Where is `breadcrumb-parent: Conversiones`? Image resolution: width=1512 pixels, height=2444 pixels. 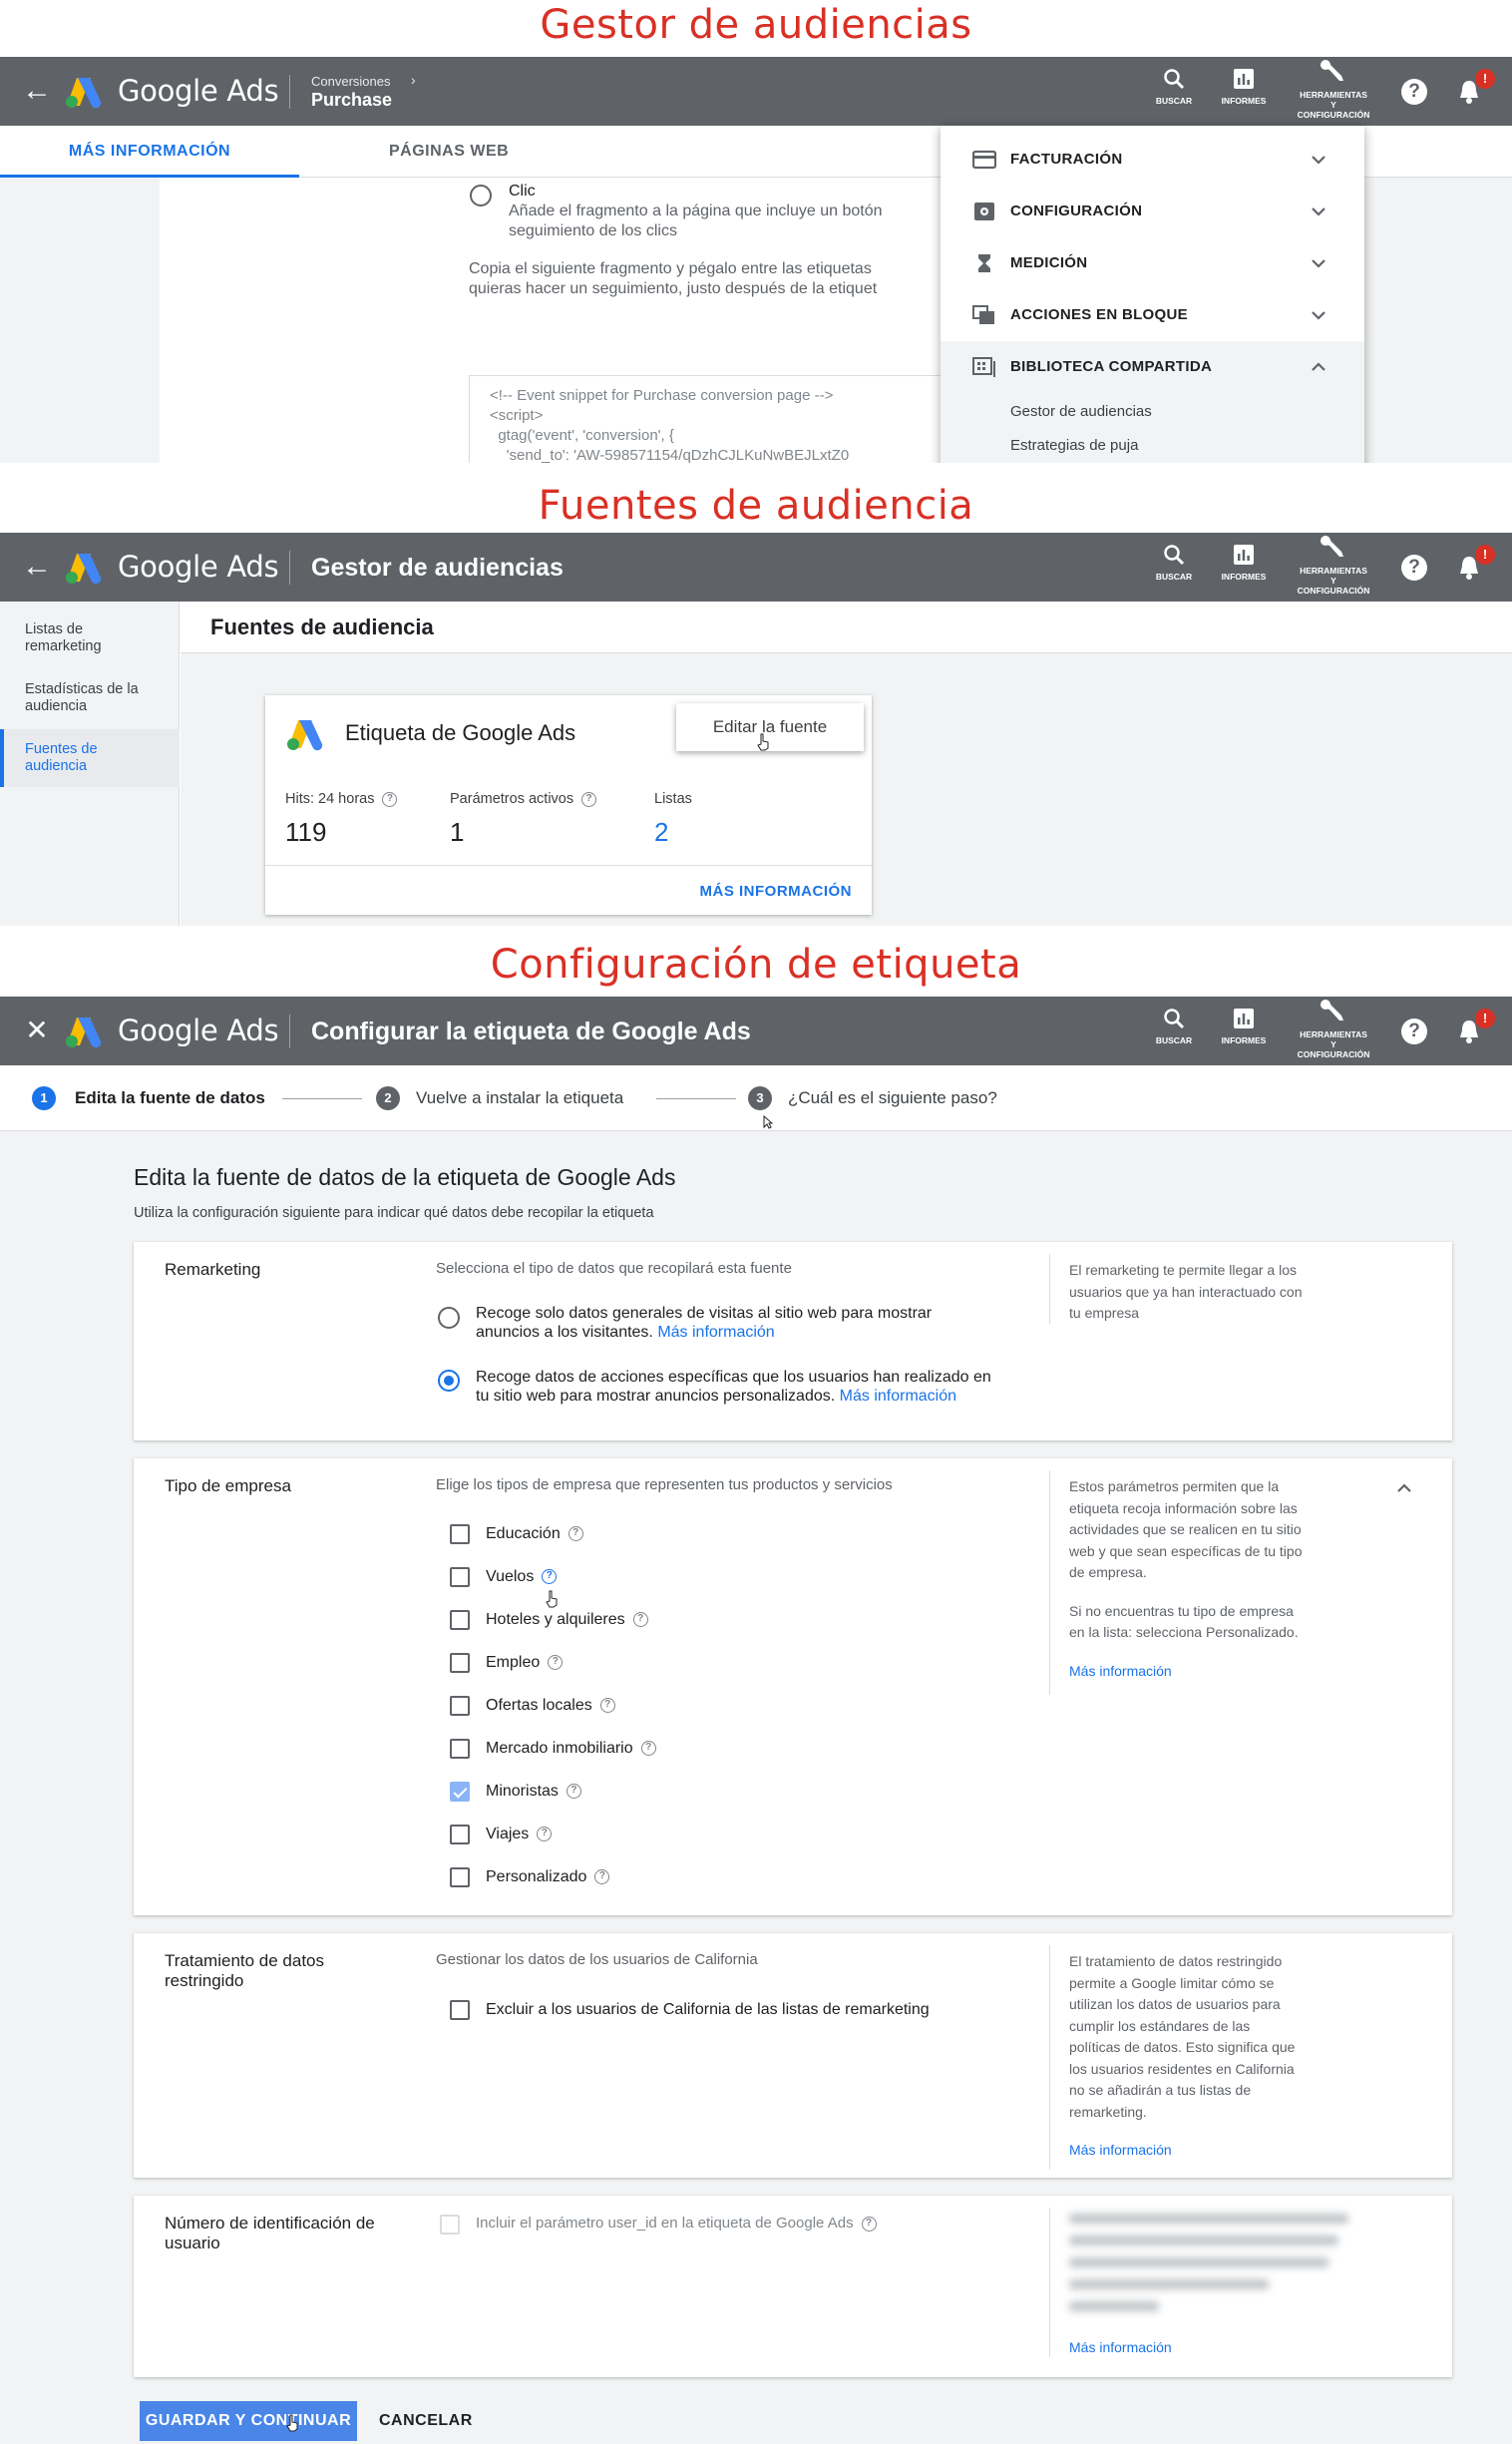 breadcrumb-parent: Conversiones is located at coordinates (351, 81).